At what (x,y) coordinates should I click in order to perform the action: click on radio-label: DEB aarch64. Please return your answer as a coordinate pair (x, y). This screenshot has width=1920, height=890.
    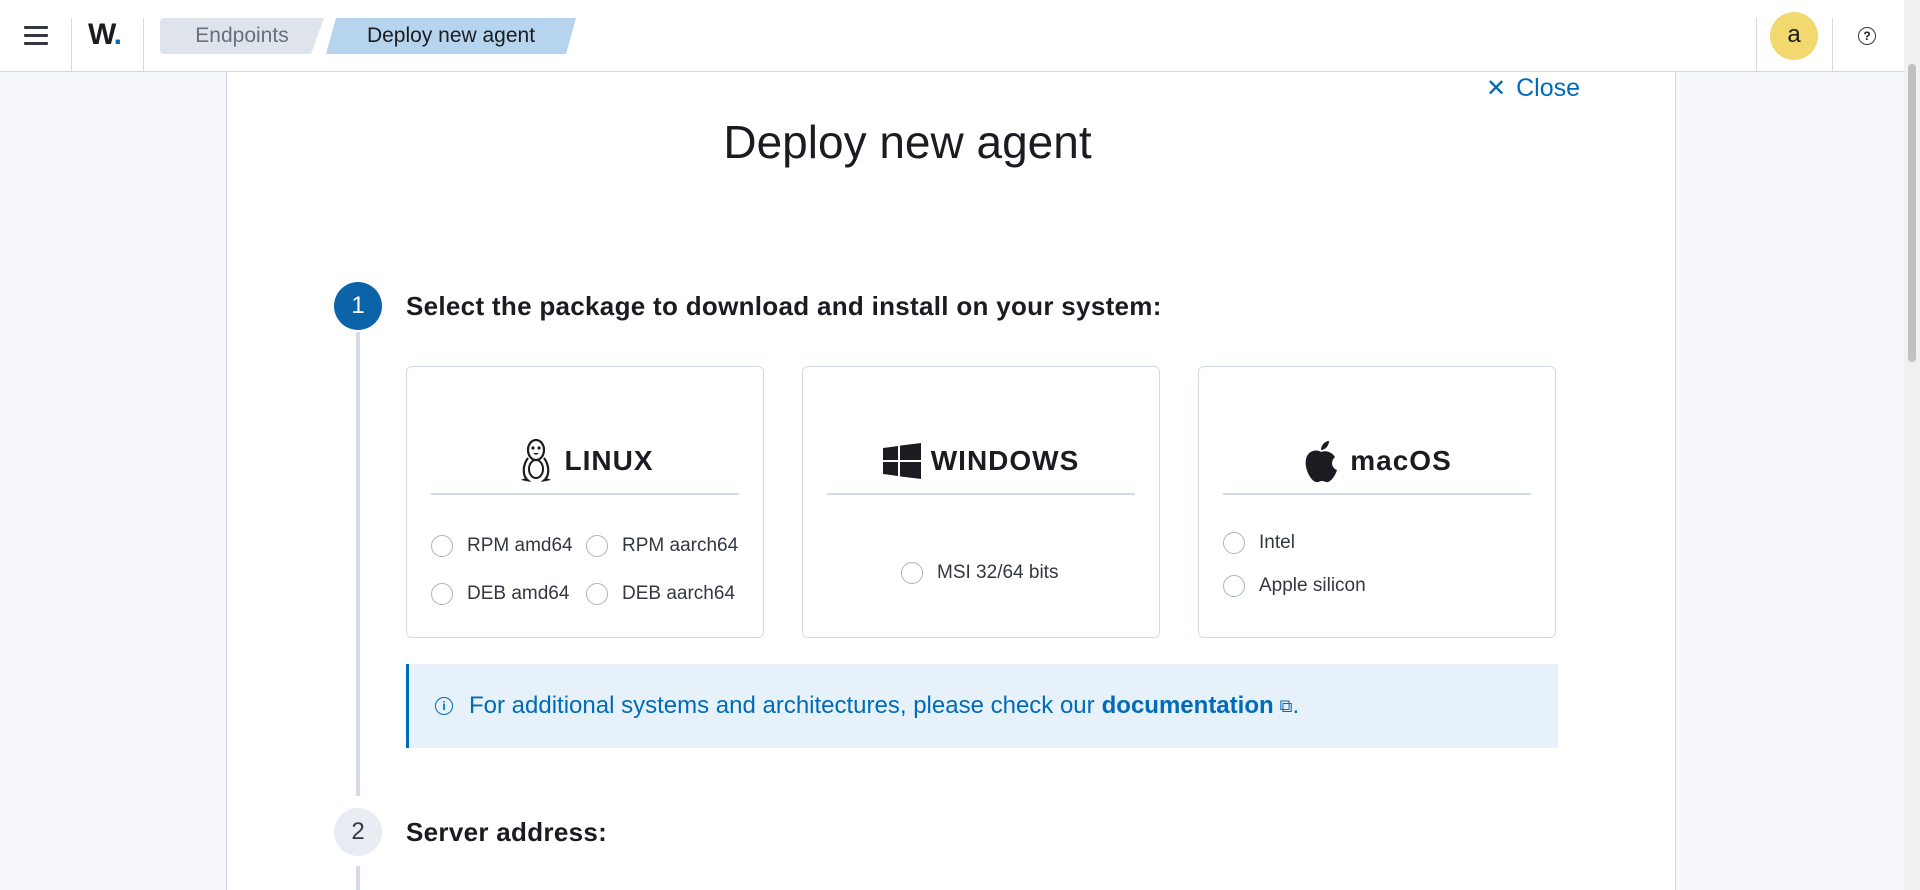
    Looking at the image, I should click on (679, 593).